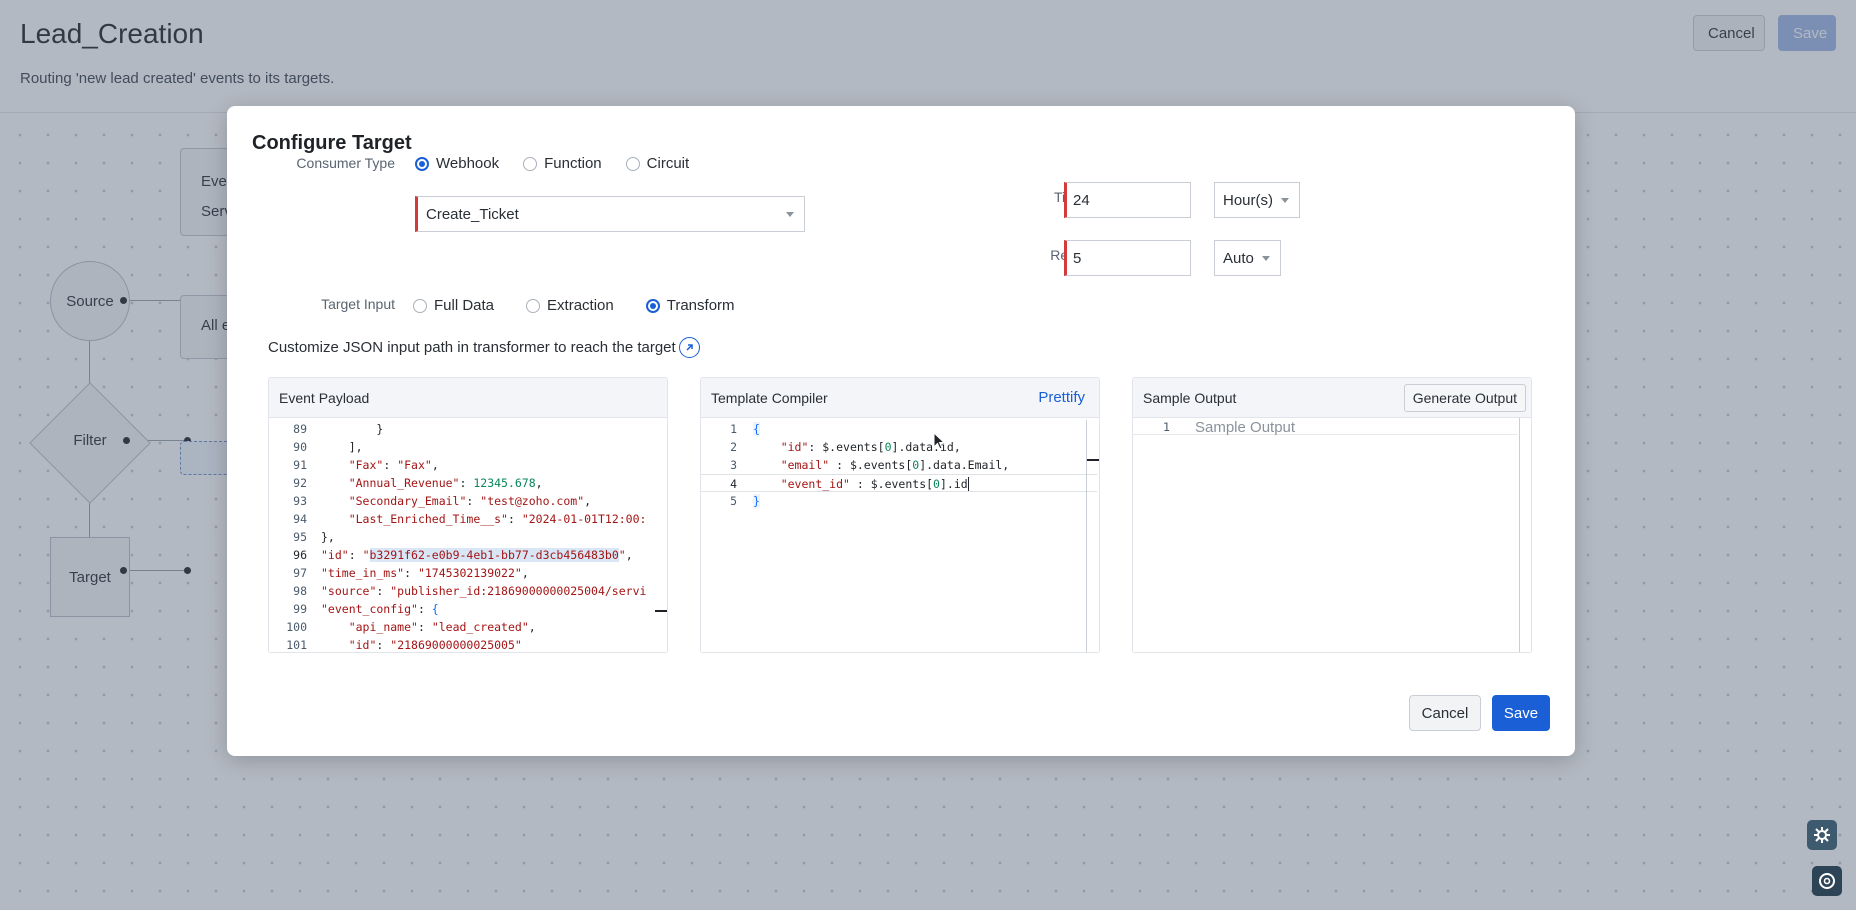 The image size is (1856, 910). I want to click on code-text: "Secondary_Email": "test@zoho.com",, so click(470, 501).